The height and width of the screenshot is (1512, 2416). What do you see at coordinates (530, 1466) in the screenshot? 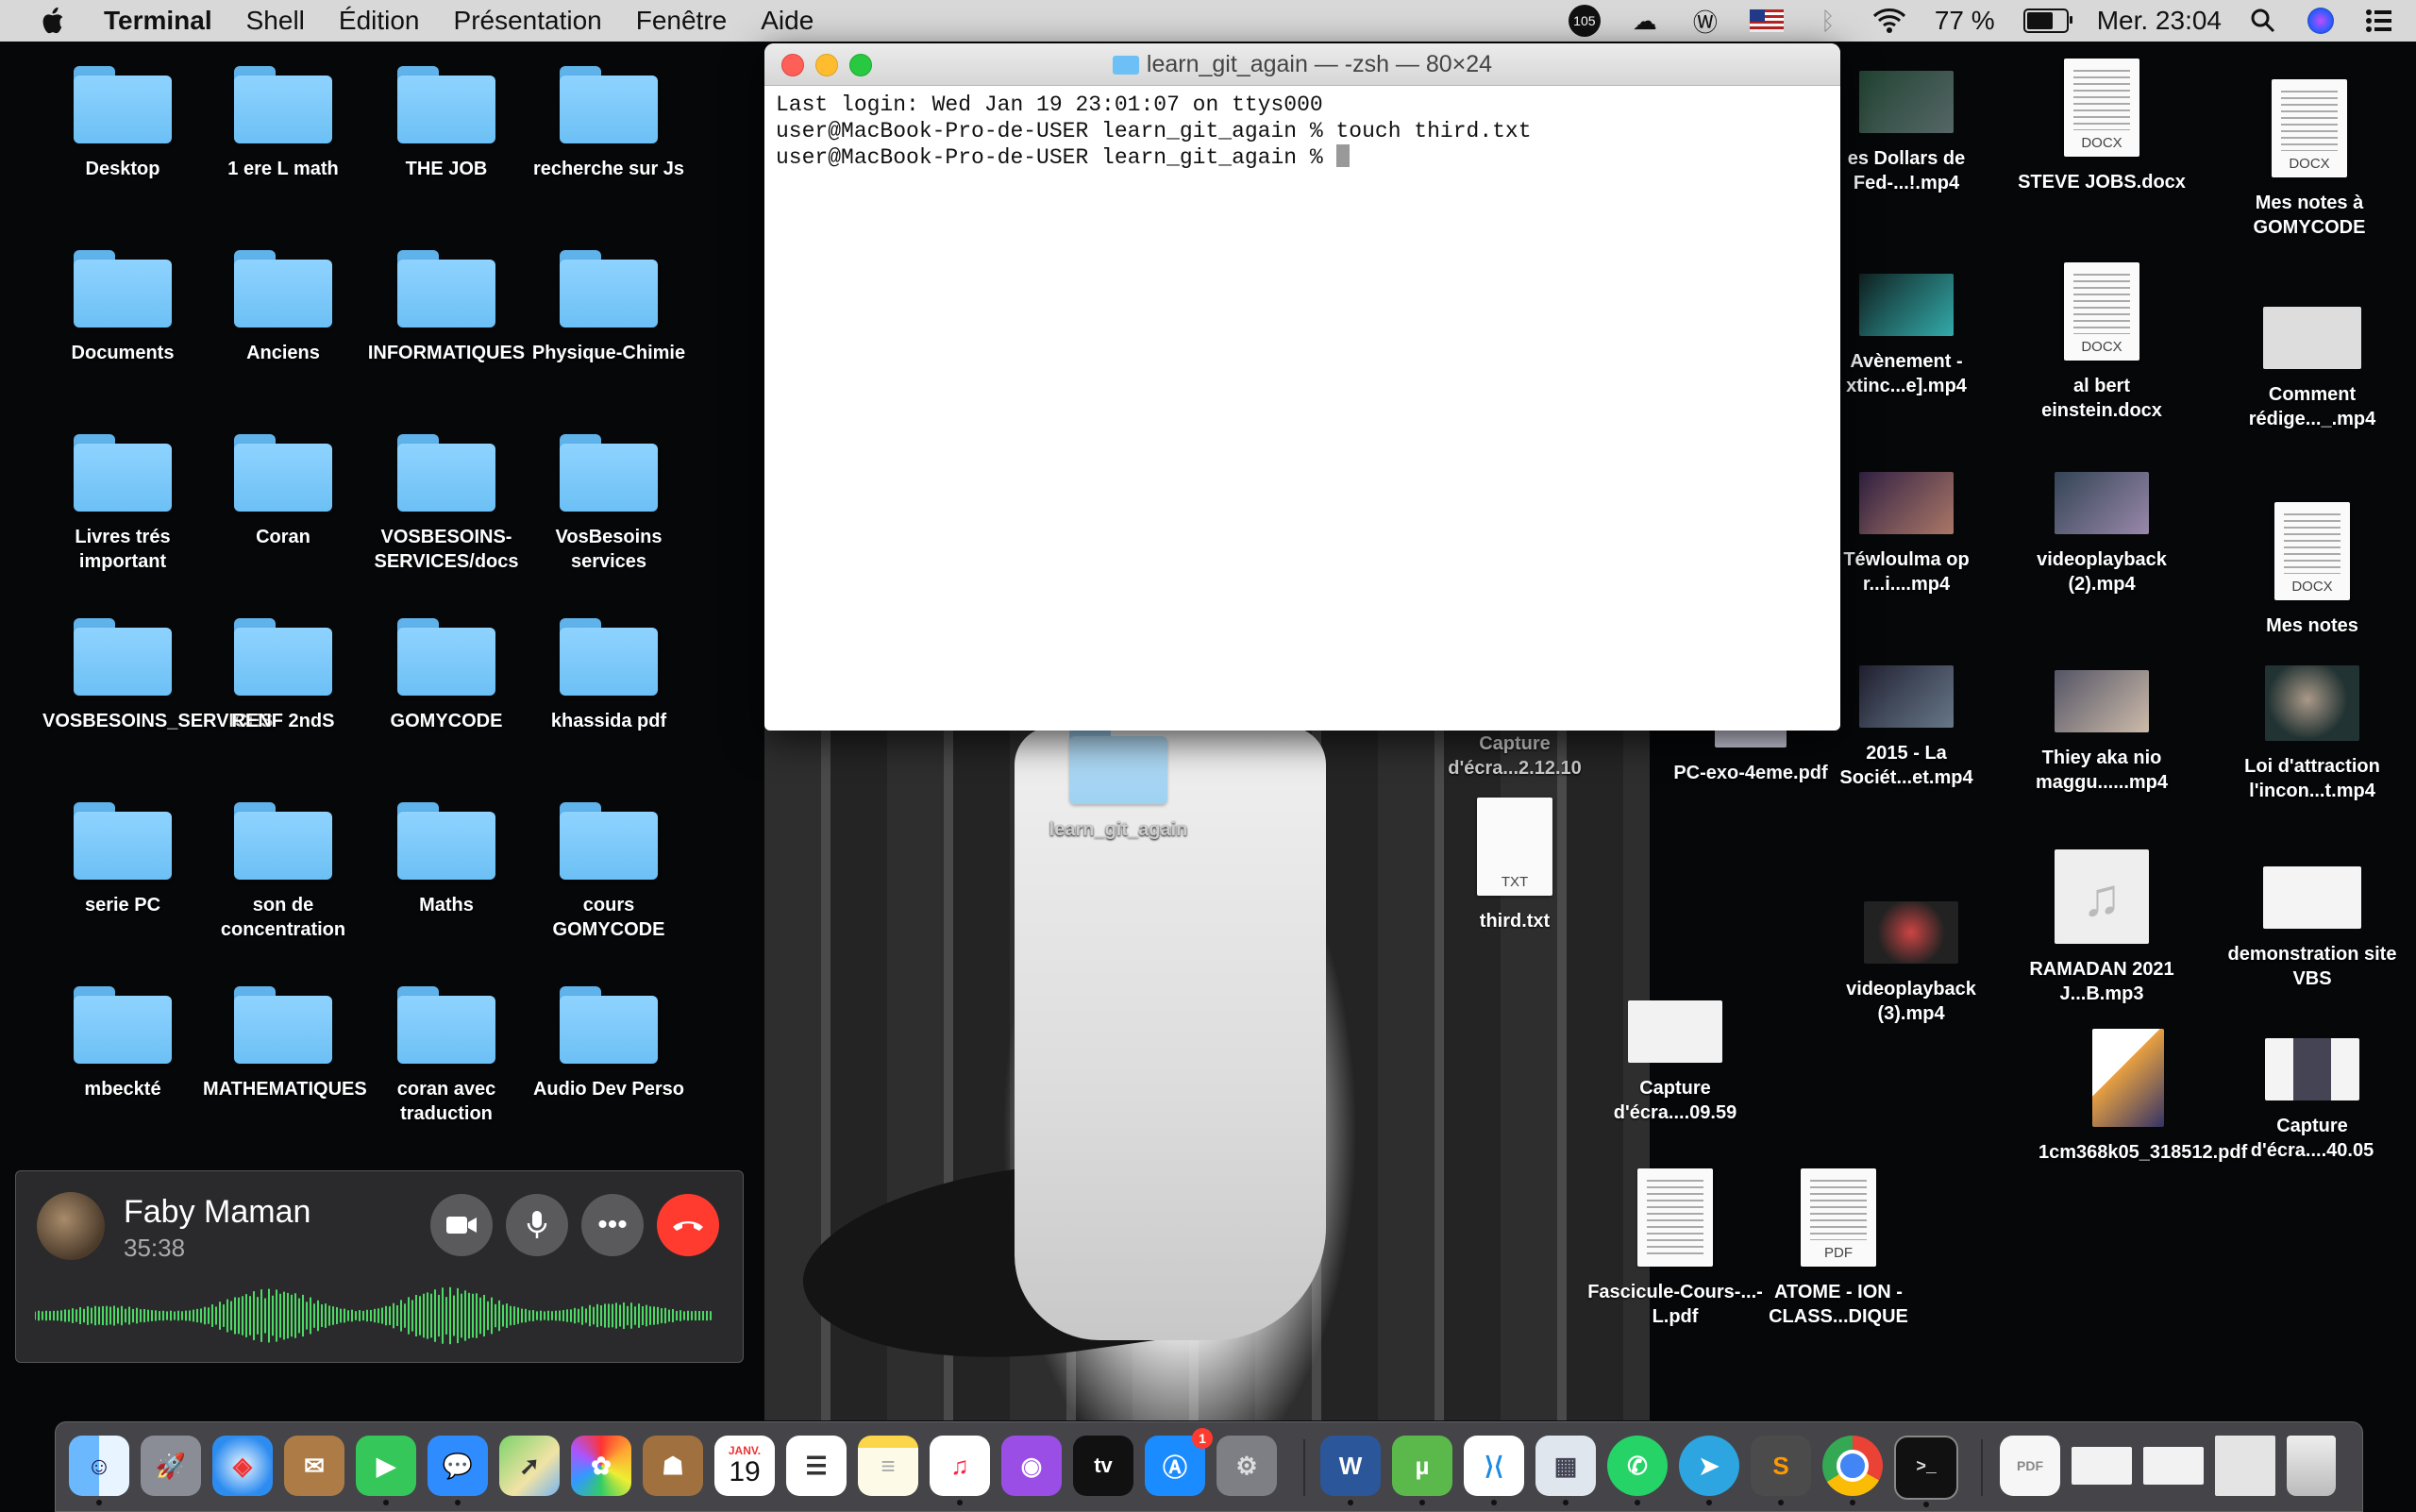
I see `maps-icon: ➚` at bounding box center [530, 1466].